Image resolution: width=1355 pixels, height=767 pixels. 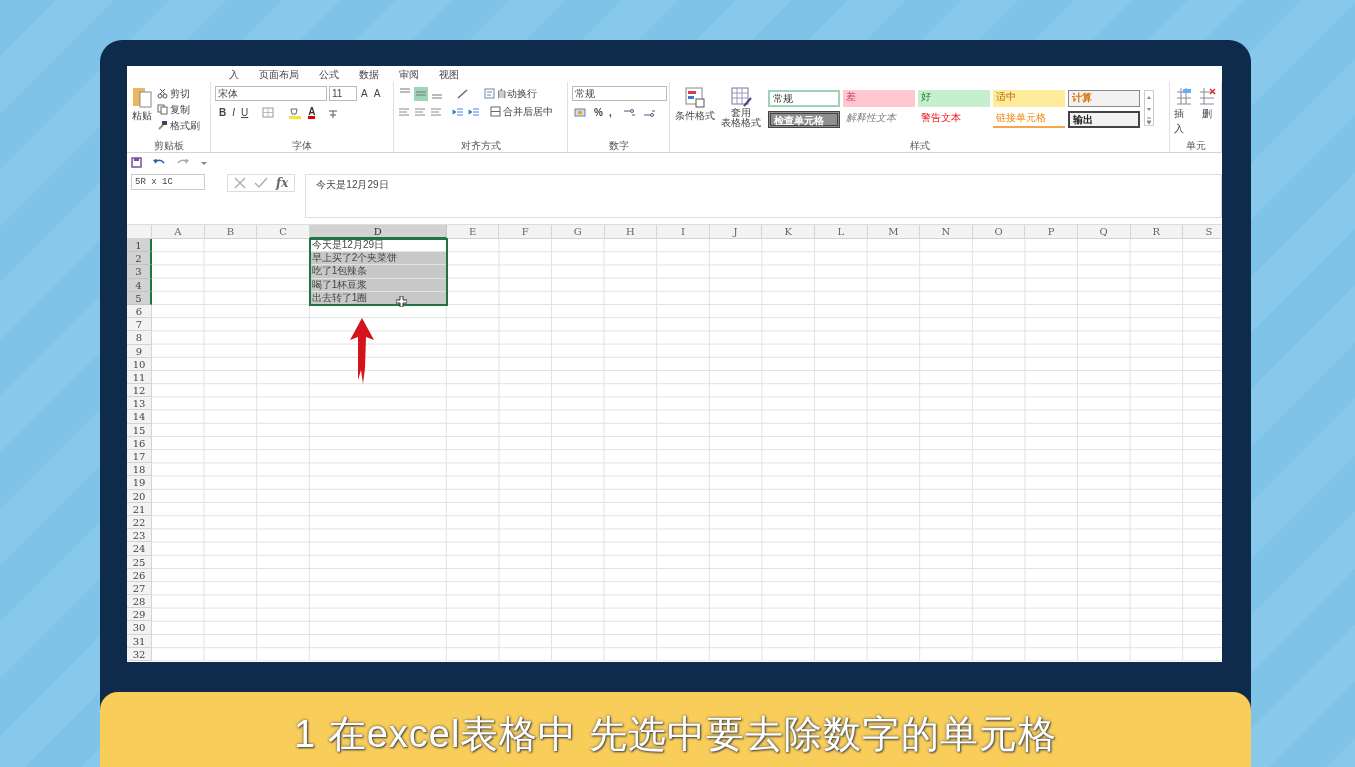 What do you see at coordinates (378, 259) in the screenshot?
I see `table-cell: 早上买了2个夹菜饼` at bounding box center [378, 259].